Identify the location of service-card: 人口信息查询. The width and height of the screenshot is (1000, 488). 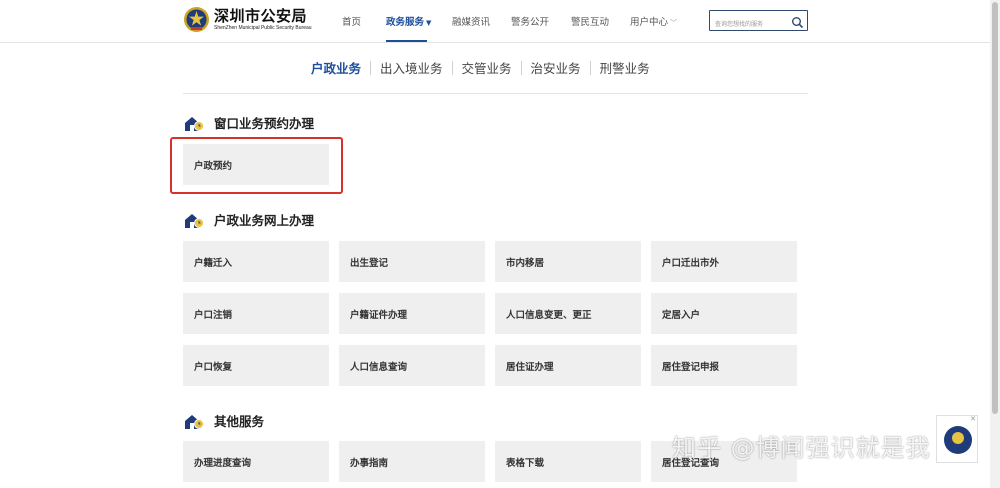
(412, 365).